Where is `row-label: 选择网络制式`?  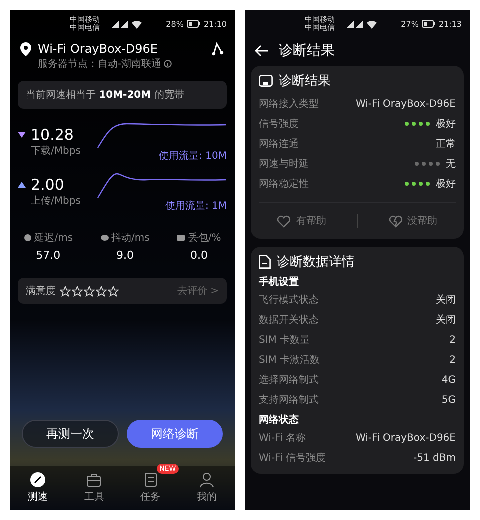 row-label: 选择网络制式 is located at coordinates (289, 380).